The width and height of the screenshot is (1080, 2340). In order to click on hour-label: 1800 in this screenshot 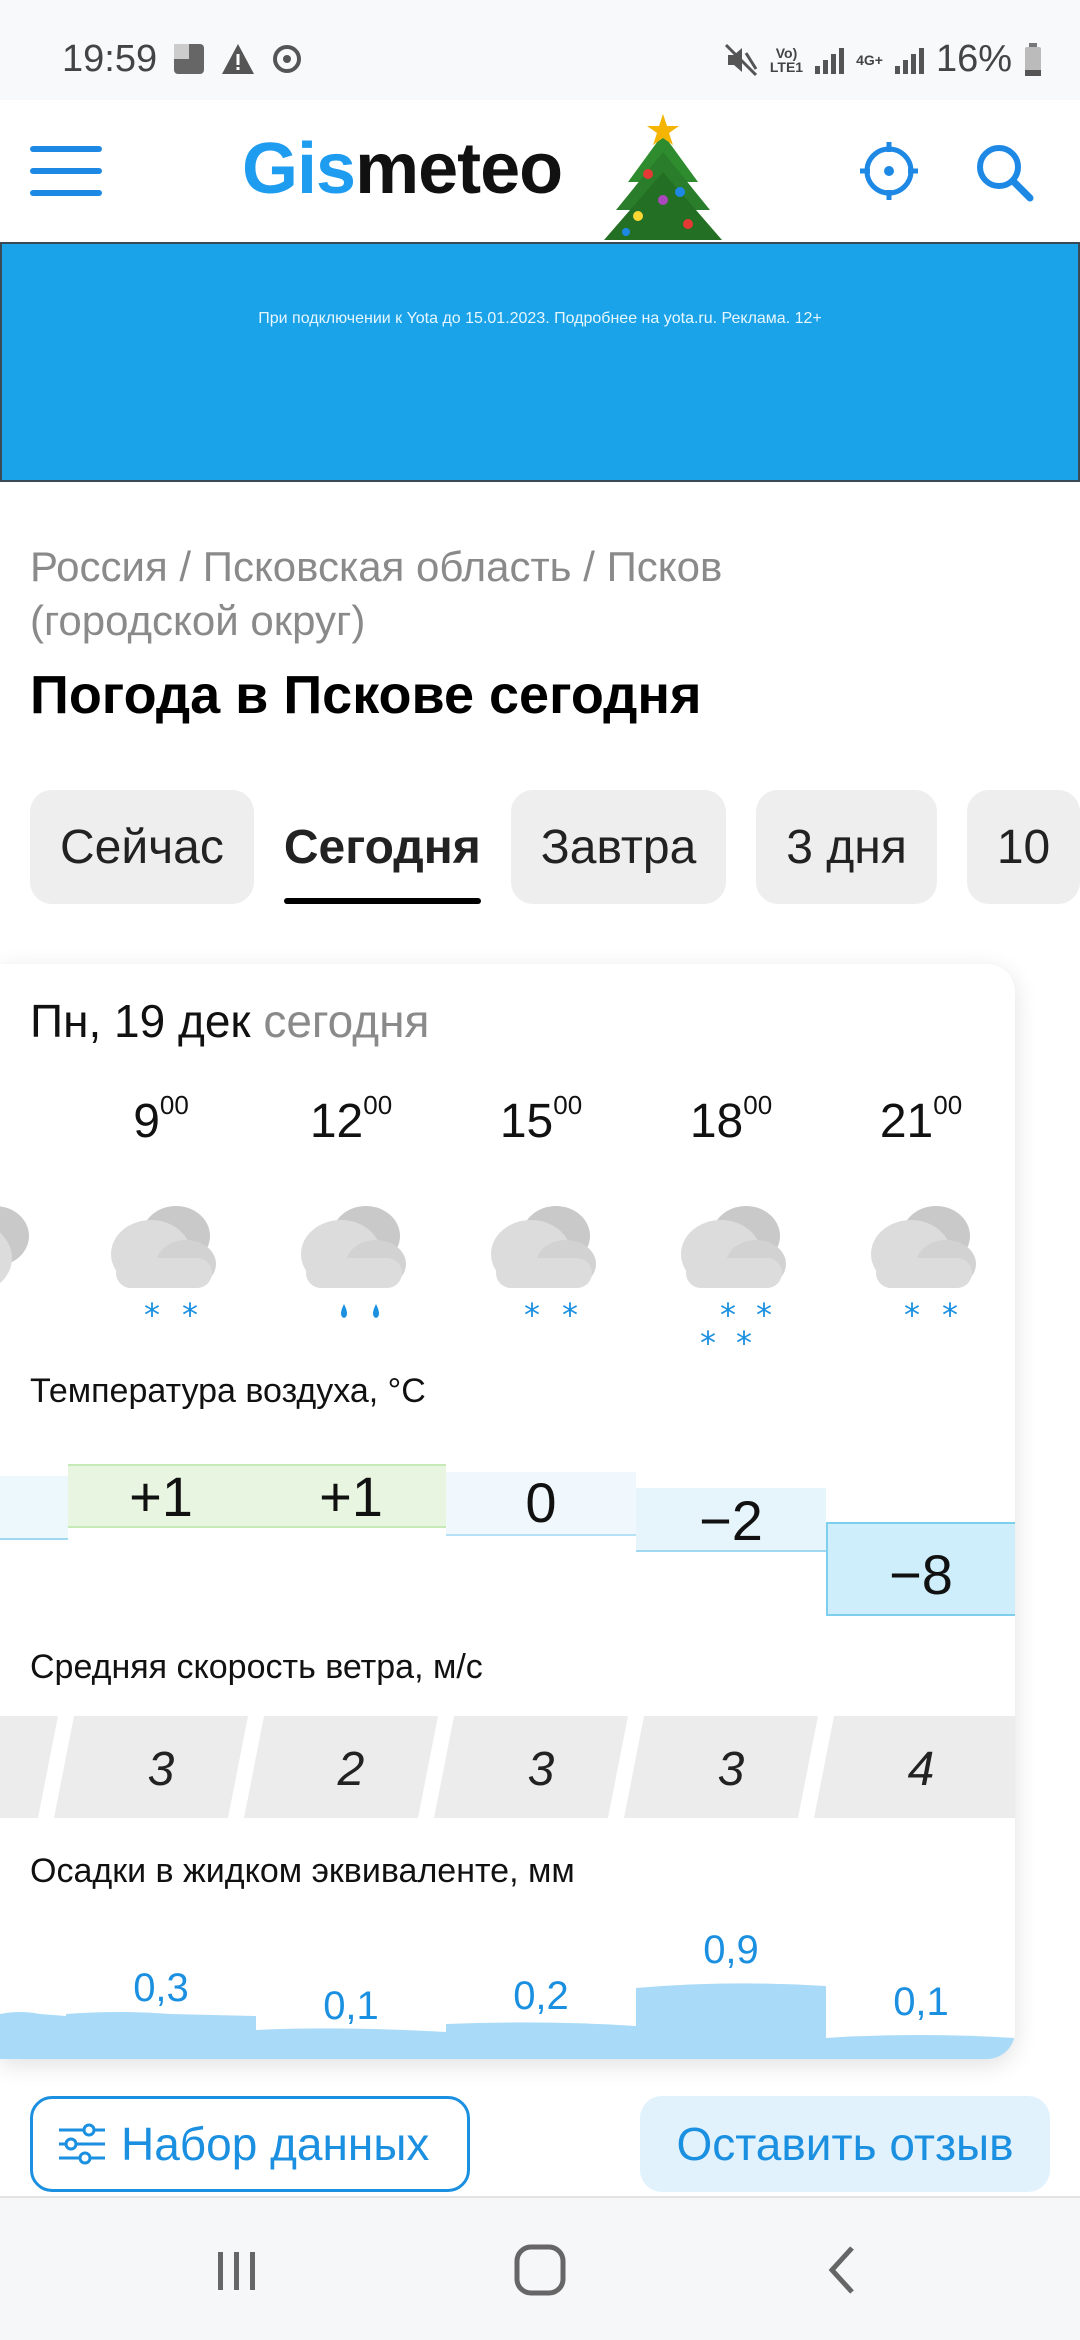, I will do `click(731, 1119)`.